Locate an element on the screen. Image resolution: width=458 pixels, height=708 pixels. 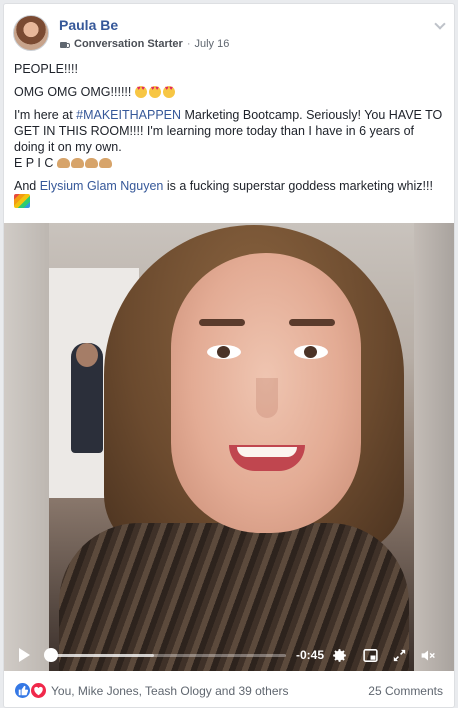
subject-brow-right is located at coordinates (312, 322).